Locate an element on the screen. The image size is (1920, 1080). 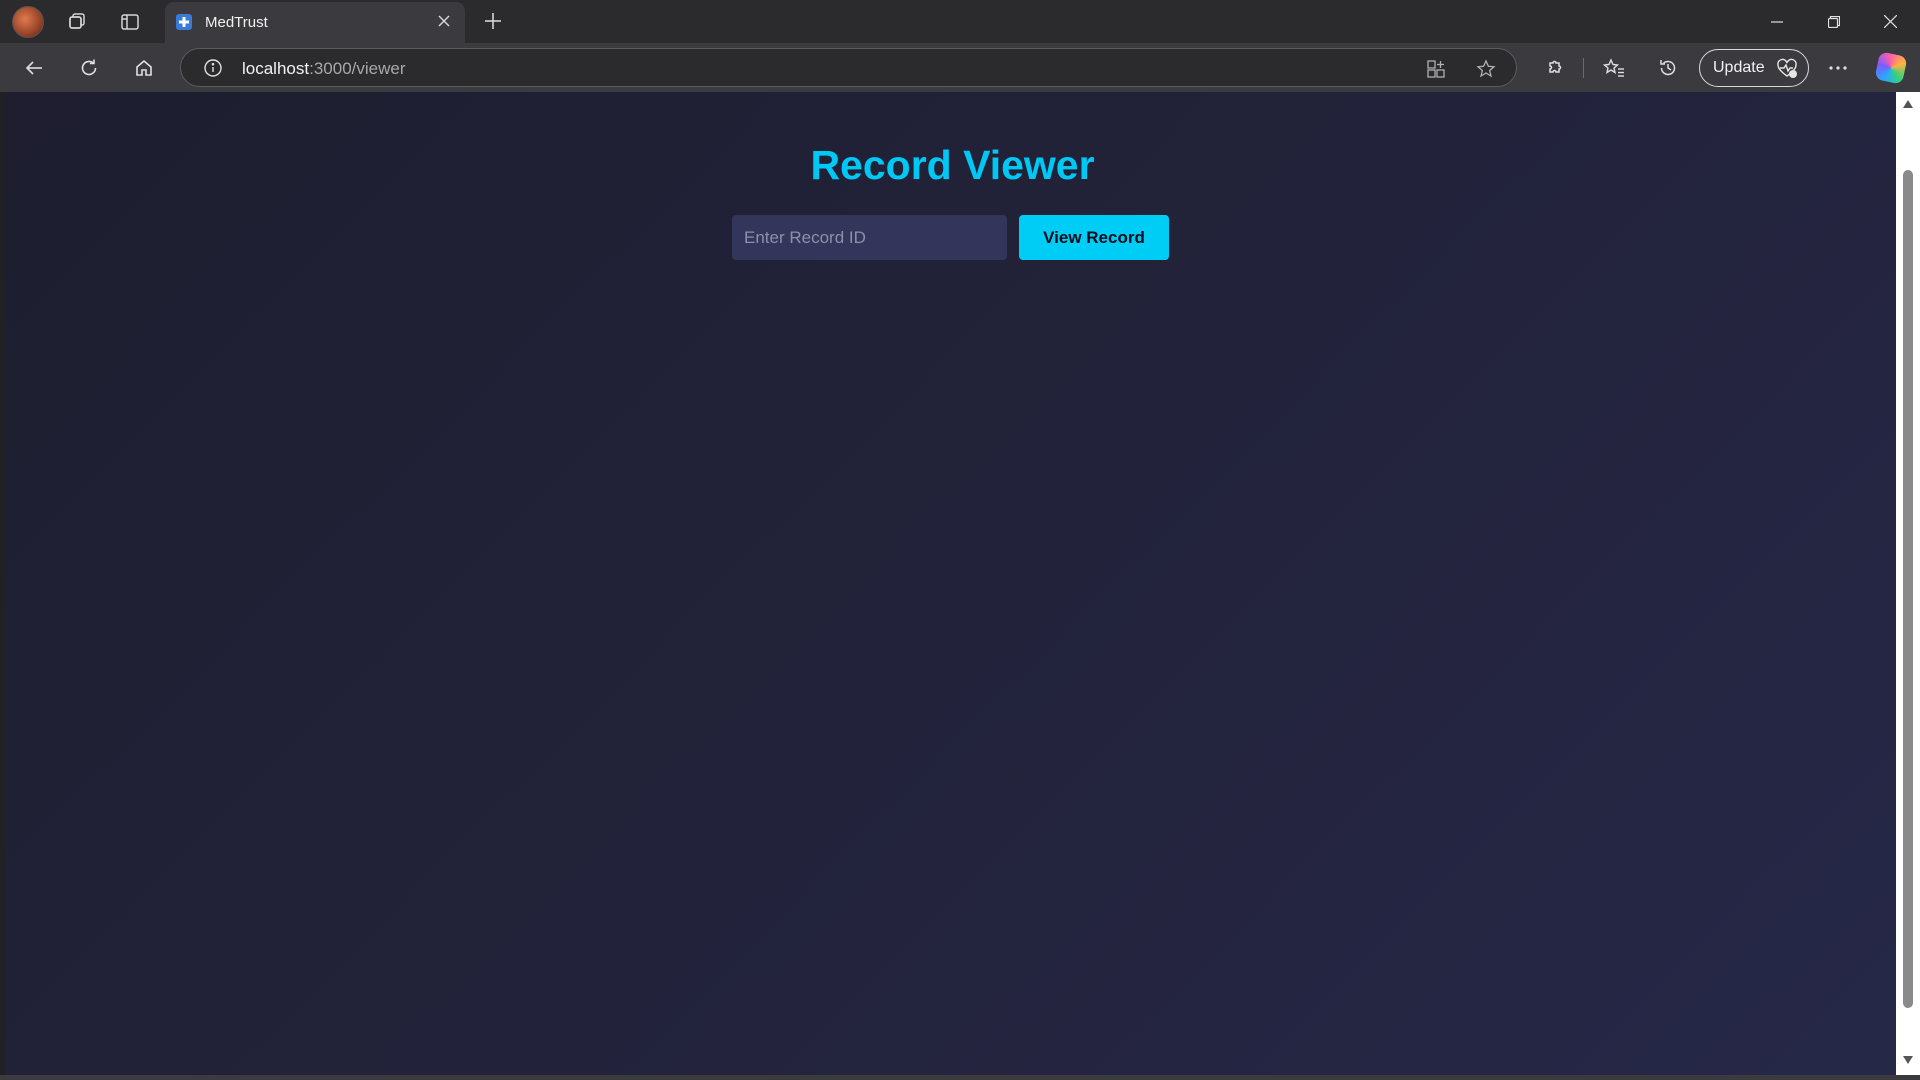
update-heart-icon is located at coordinates (1787, 68).